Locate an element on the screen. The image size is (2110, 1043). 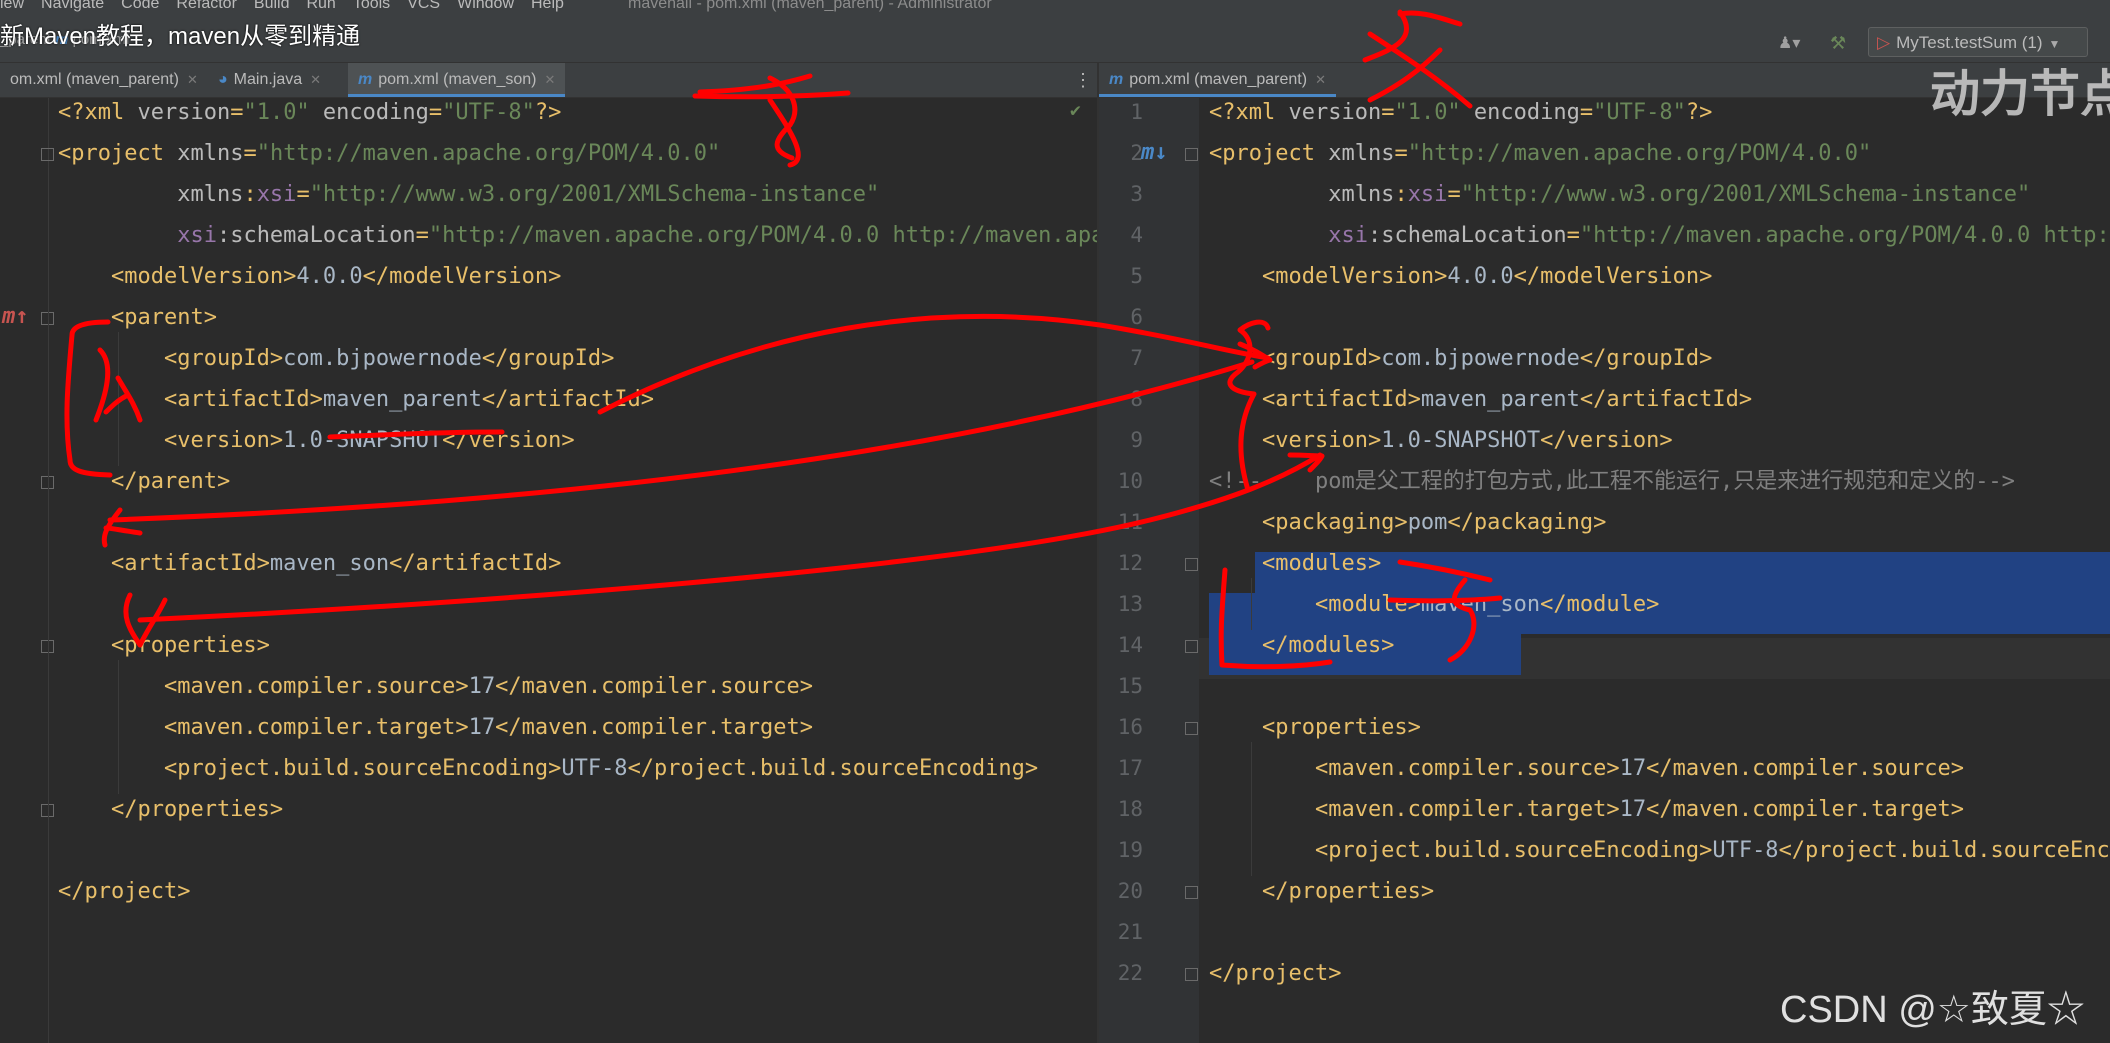
kebab-menu-icon: ⋮ is located at coordinates (1083, 80).